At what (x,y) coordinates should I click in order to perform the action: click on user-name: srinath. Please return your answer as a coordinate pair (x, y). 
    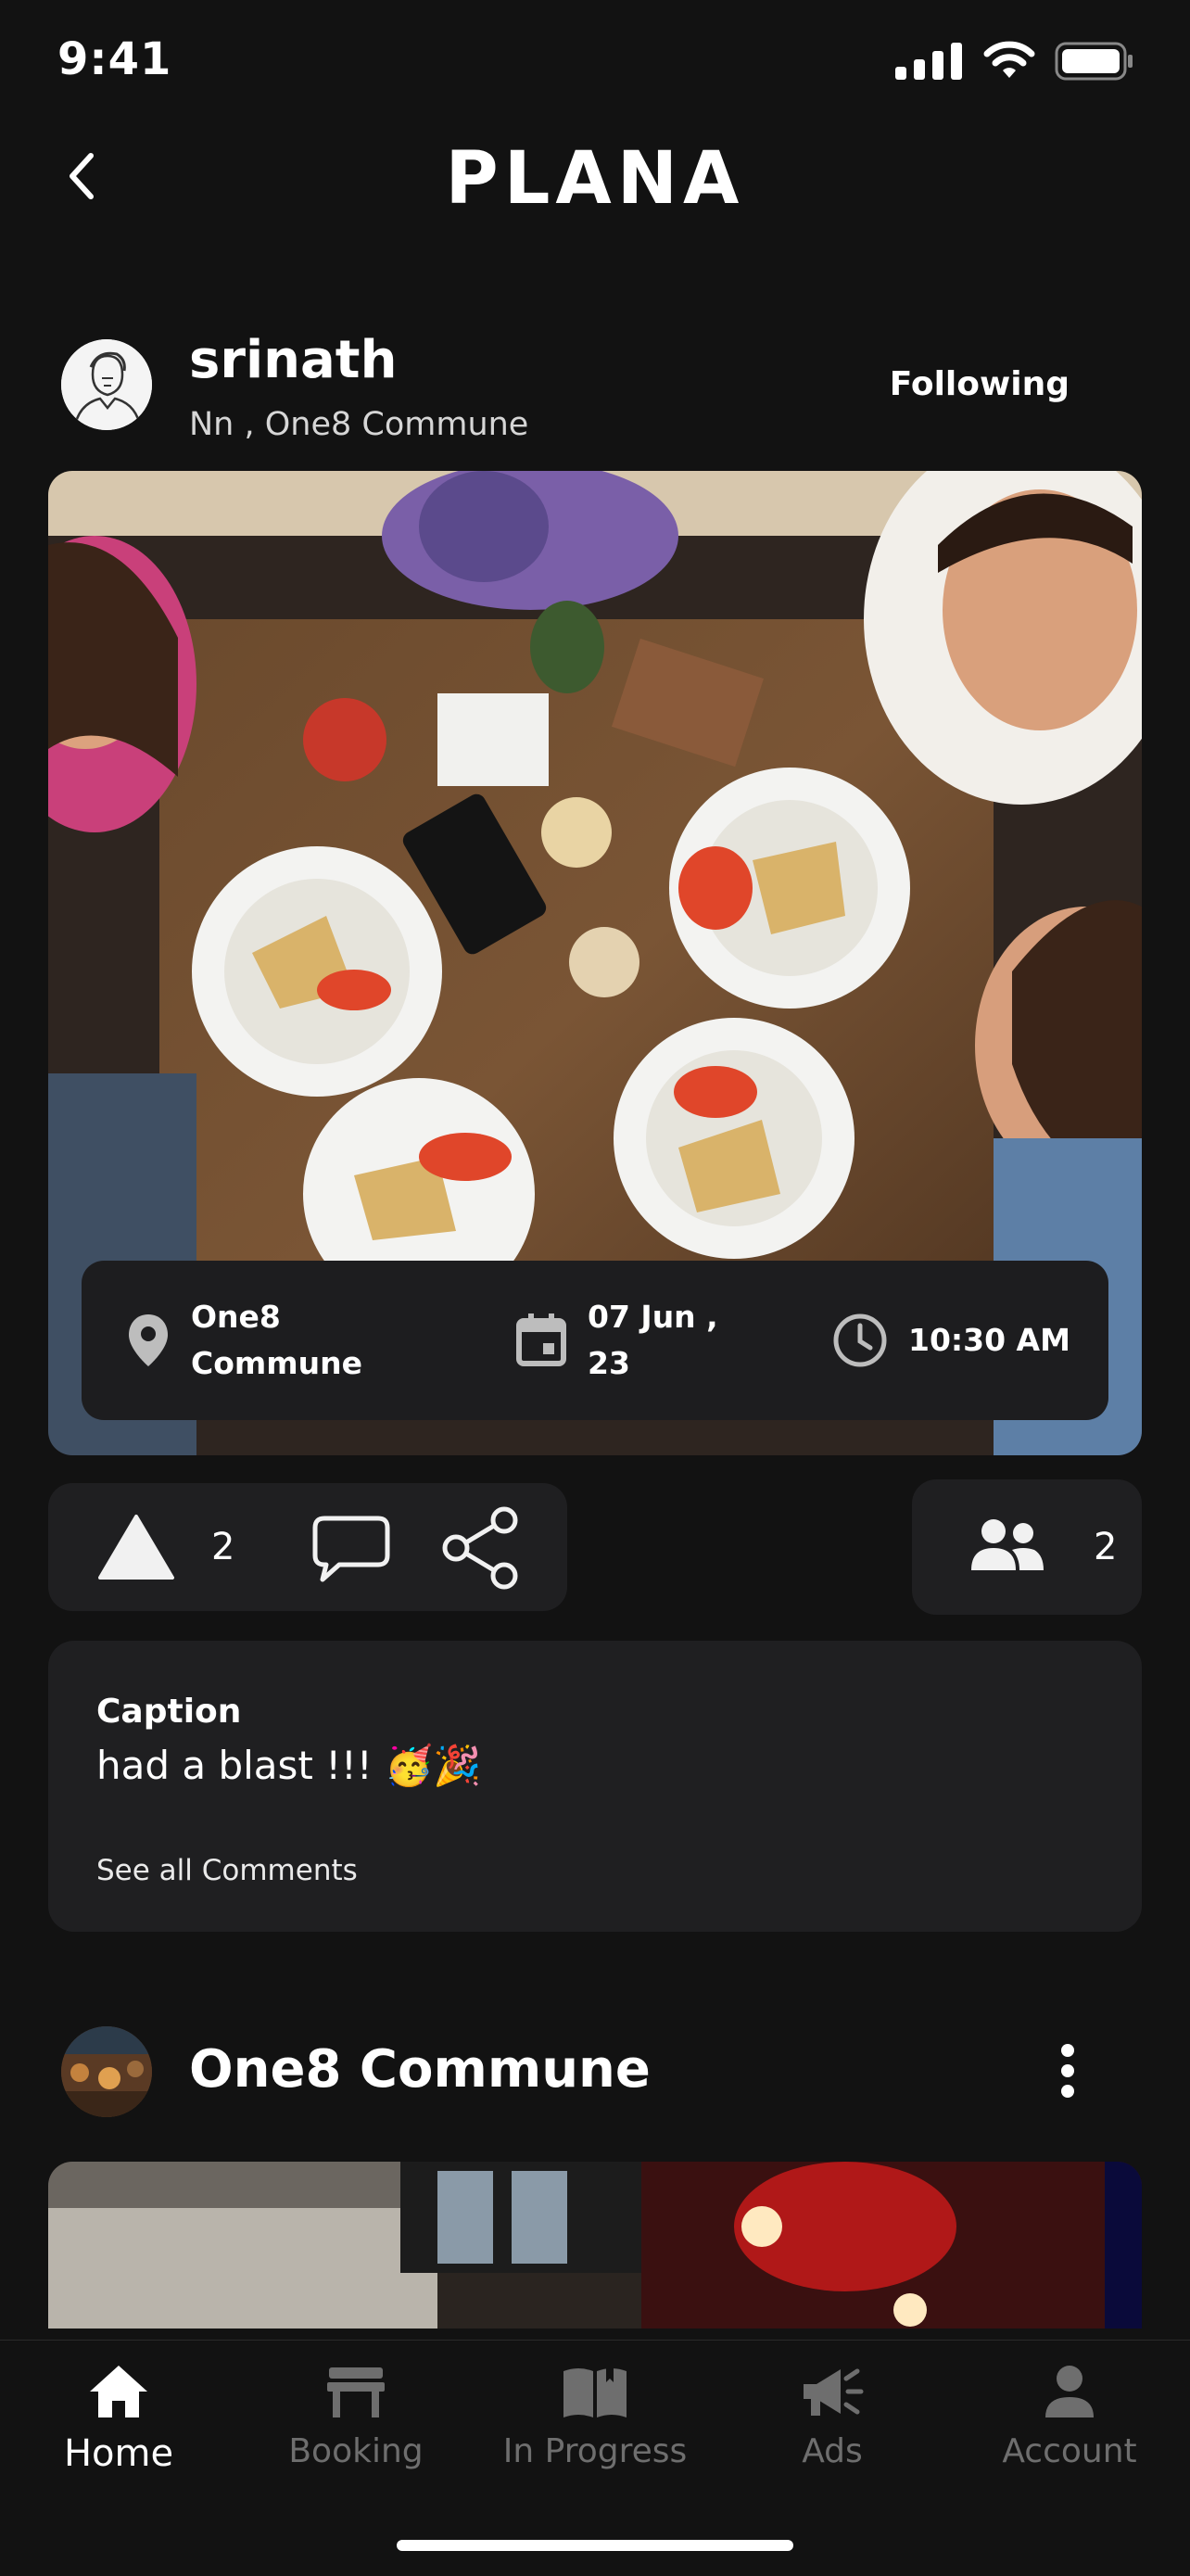
    Looking at the image, I should click on (293, 360).